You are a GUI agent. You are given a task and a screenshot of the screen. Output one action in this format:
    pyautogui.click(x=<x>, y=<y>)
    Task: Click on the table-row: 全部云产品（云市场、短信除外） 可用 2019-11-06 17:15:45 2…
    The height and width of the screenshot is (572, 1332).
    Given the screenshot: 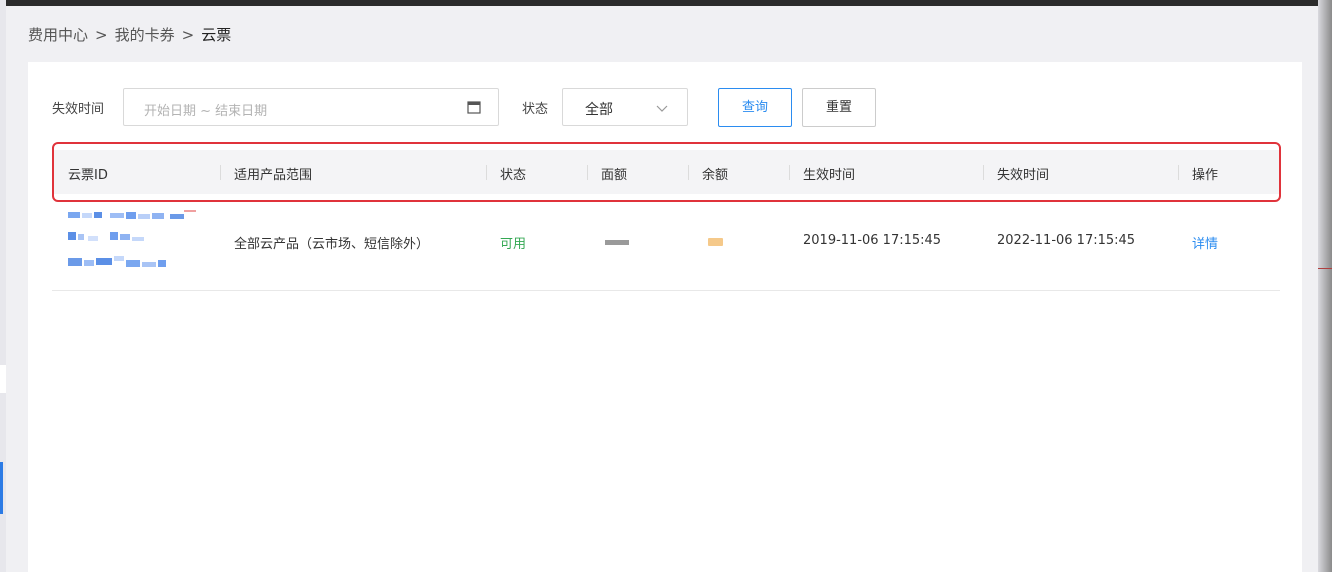 What is the action you would take?
    pyautogui.click(x=666, y=247)
    